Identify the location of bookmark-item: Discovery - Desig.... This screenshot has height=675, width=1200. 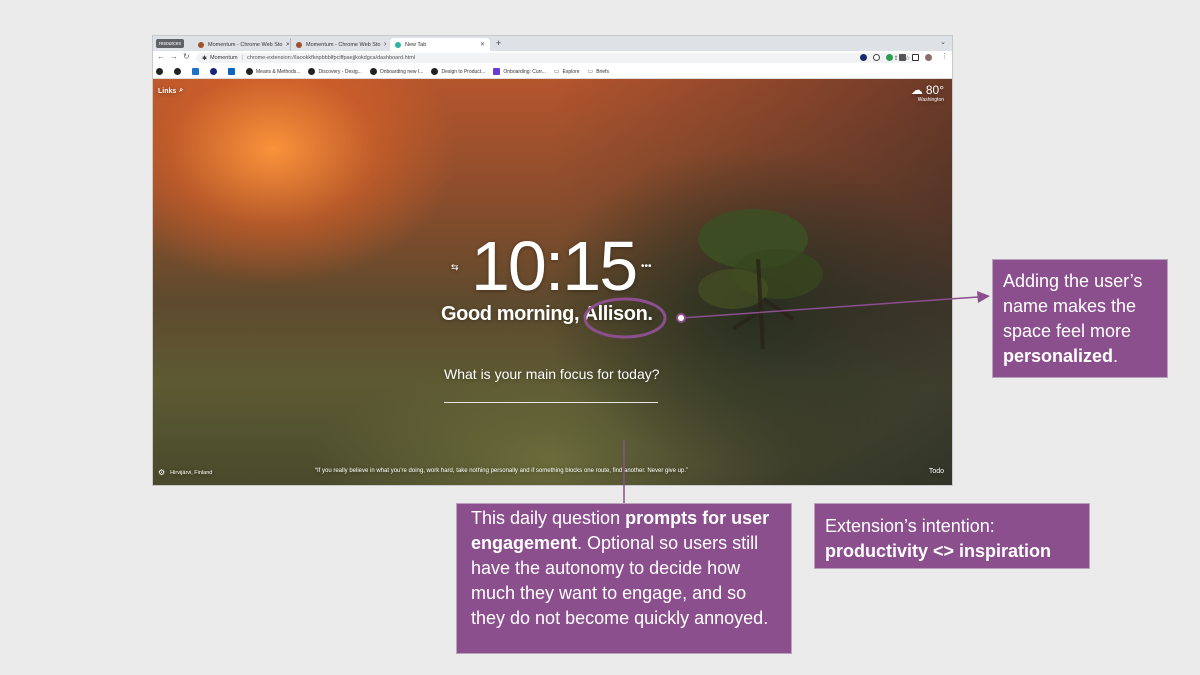
(335, 71).